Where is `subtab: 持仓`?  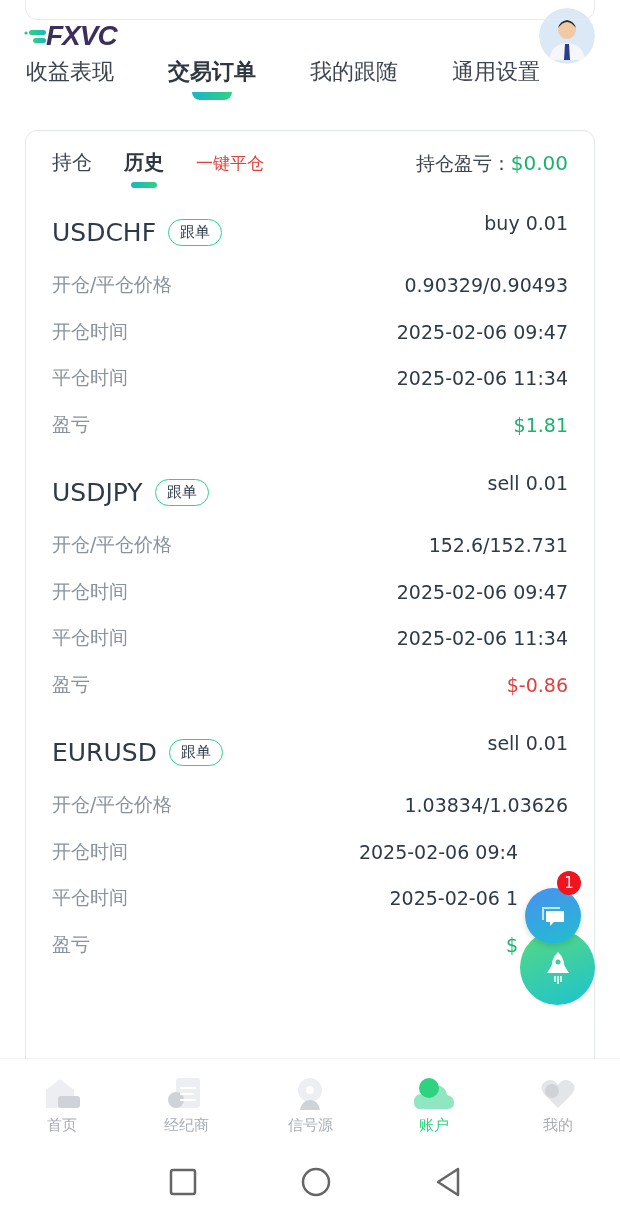
subtab: 持仓 is located at coordinates (72, 163).